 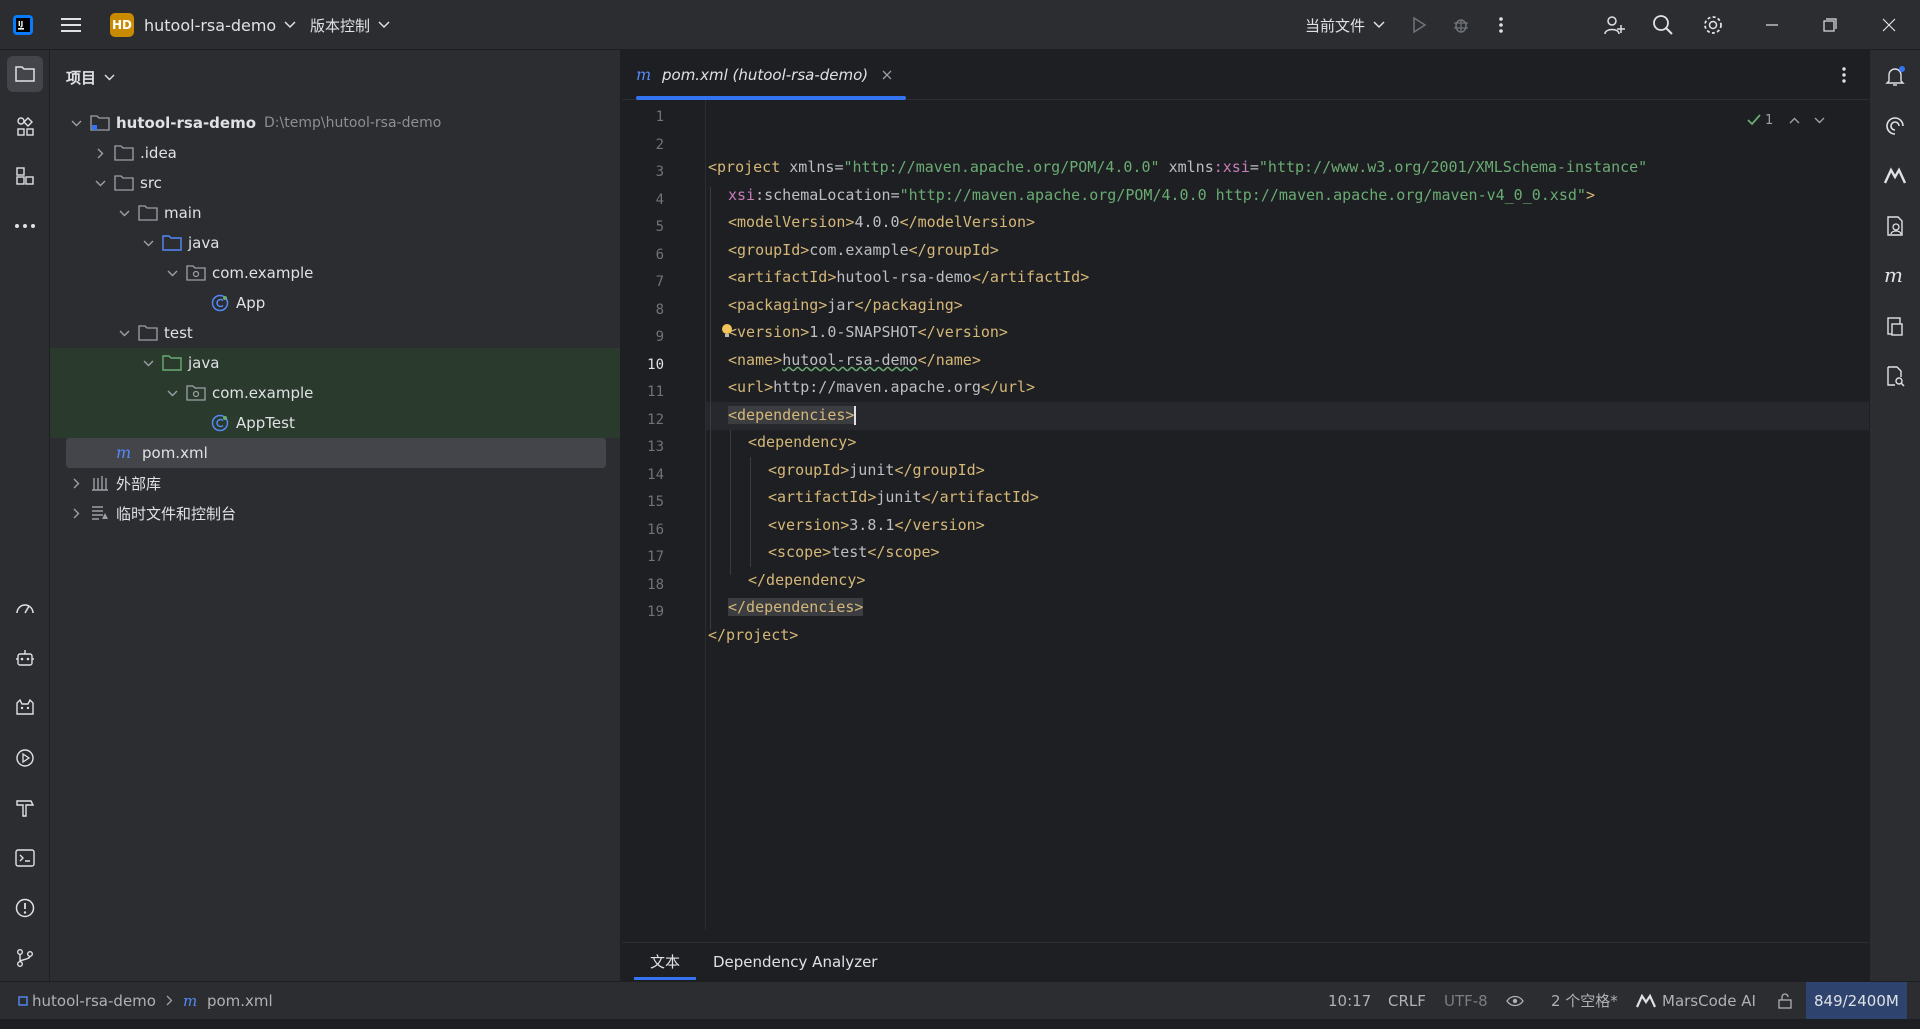 I want to click on structure-tool-icon, so click(x=25, y=126).